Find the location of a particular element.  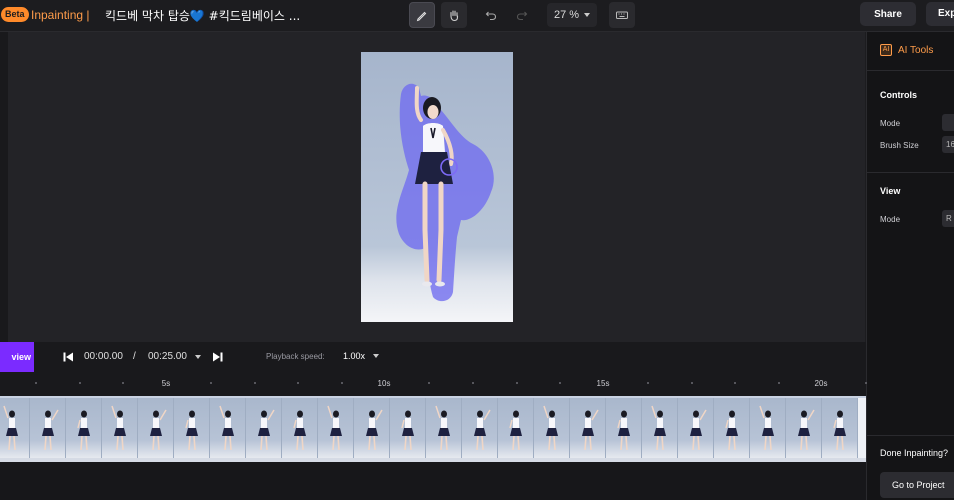

hand-tool-button is located at coordinates (454, 15).